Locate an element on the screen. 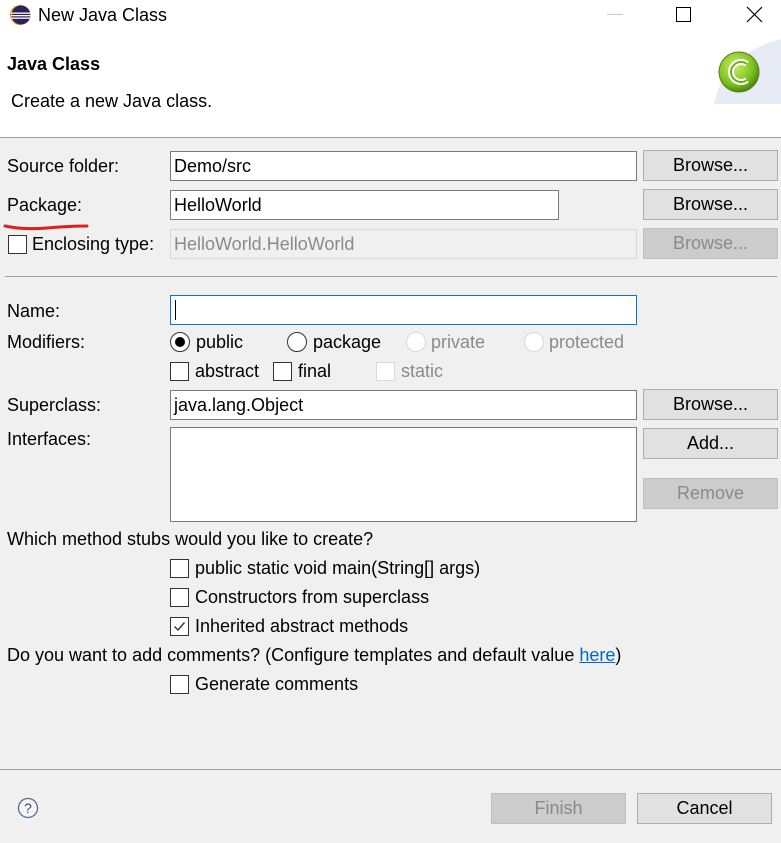 Image resolution: width=781 pixels, height=843 pixels. constructors-label: Constructors from superclass is located at coordinates (312, 597).